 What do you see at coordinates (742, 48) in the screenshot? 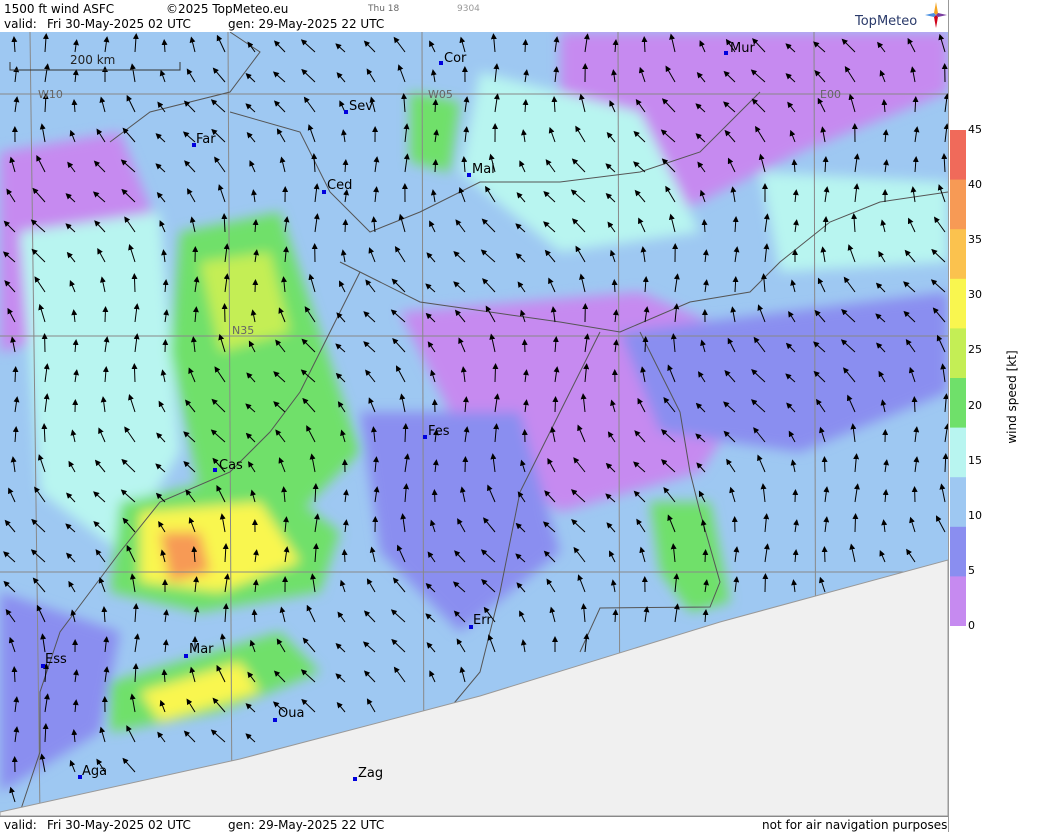
I see `city-mur: Mur` at bounding box center [742, 48].